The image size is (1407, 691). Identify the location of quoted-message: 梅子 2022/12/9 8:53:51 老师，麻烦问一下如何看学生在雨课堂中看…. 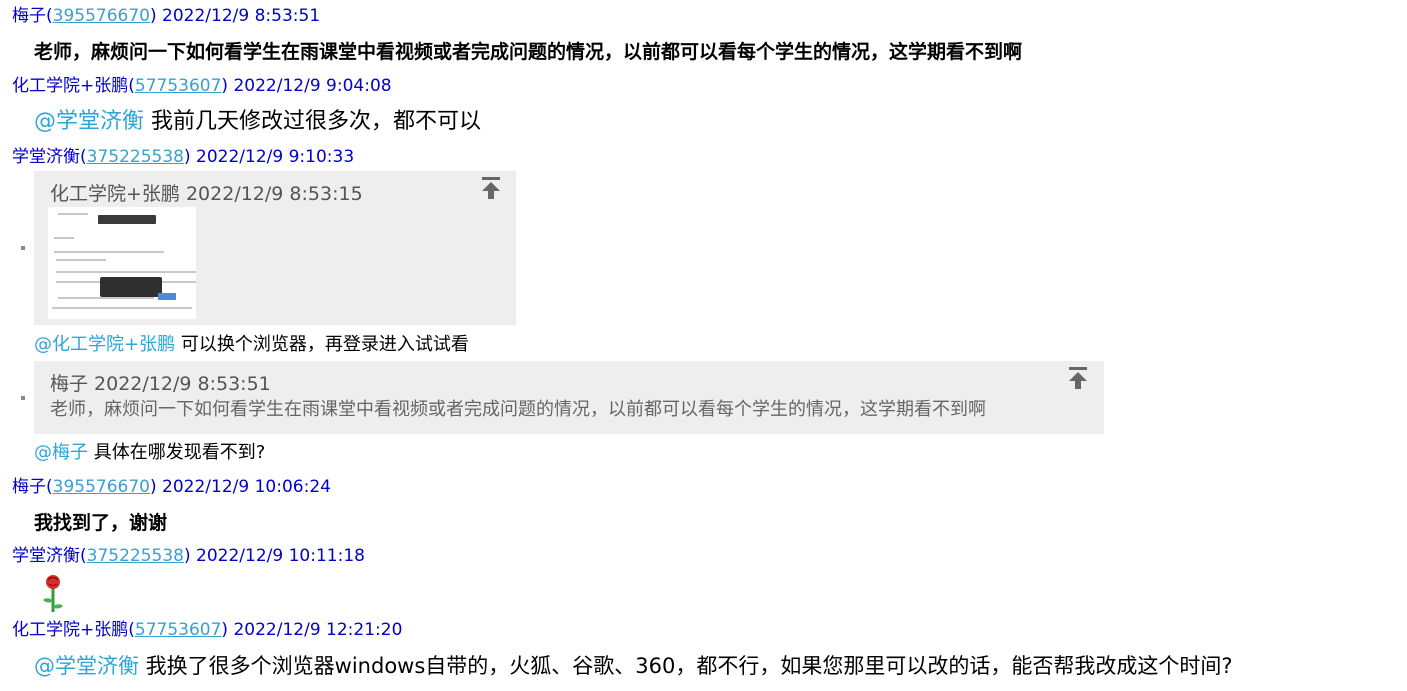
(569, 397).